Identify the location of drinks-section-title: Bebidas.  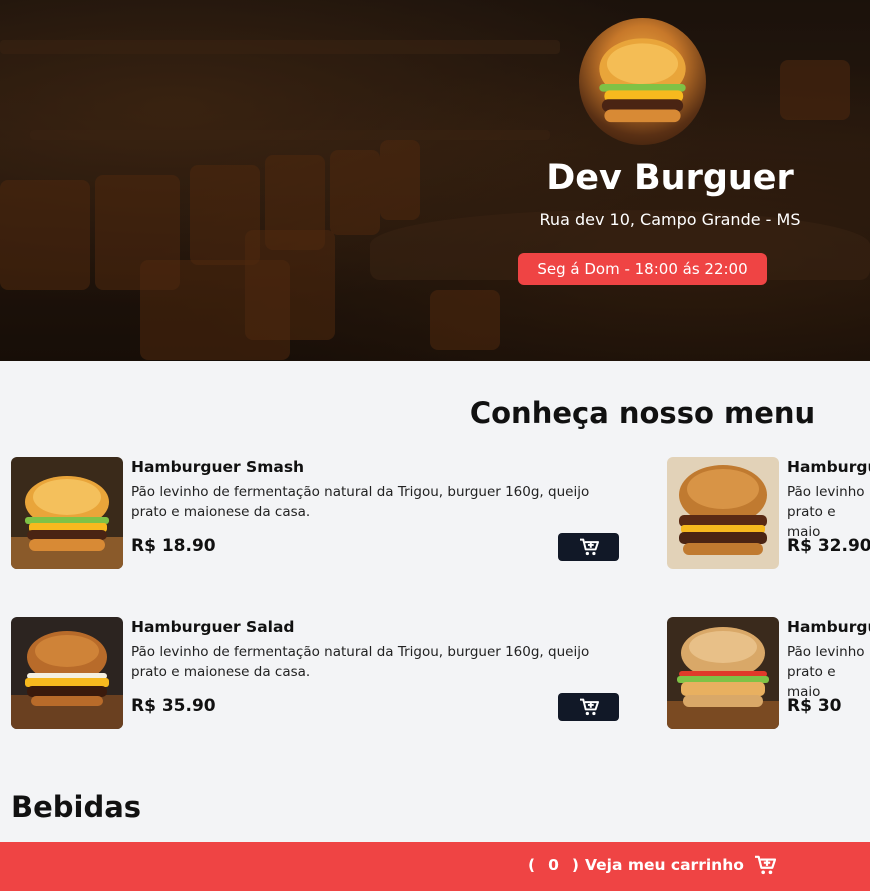
(76, 807).